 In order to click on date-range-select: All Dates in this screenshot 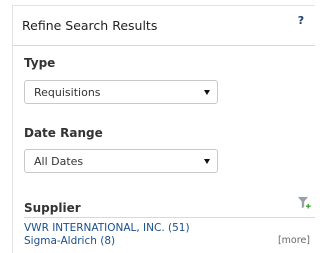, I will do `click(121, 161)`.